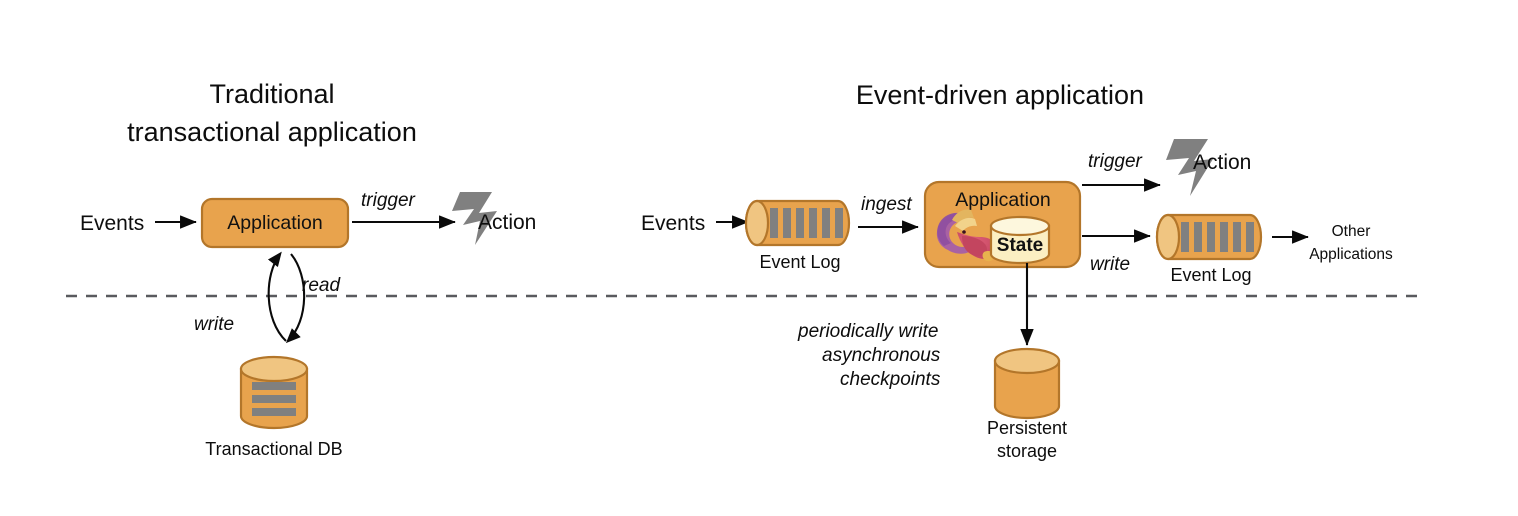  What do you see at coordinates (277, 296) in the screenshot?
I see `left-read-arrow` at bounding box center [277, 296].